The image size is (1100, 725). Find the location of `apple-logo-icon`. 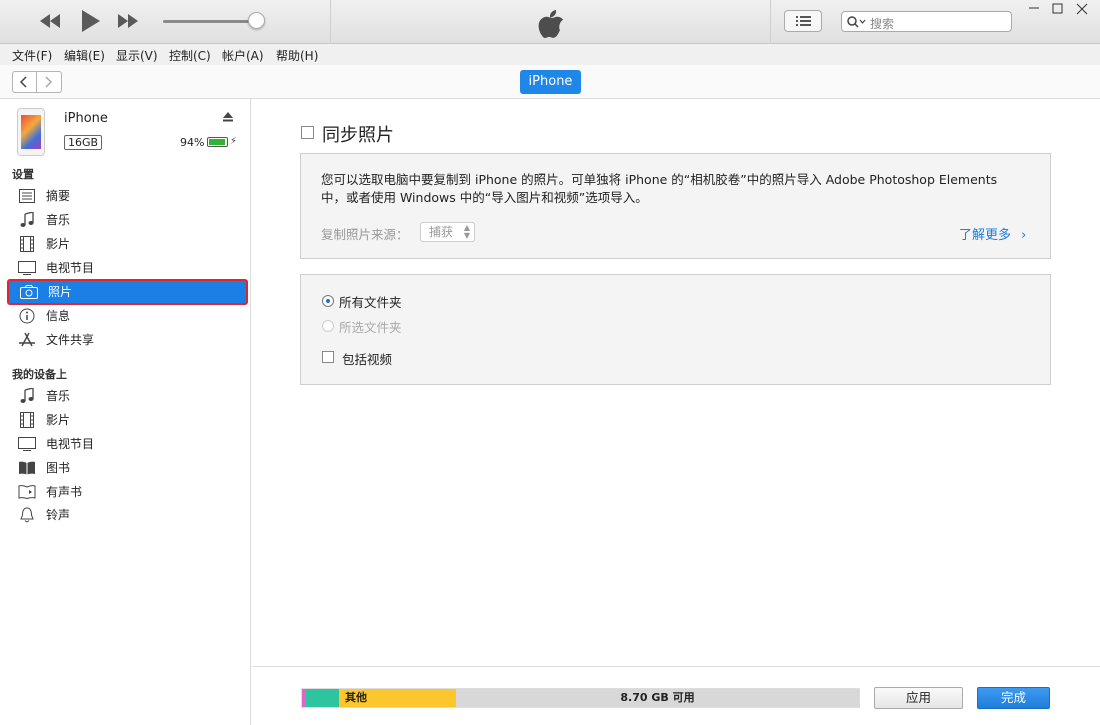

apple-logo-icon is located at coordinates (551, 24).